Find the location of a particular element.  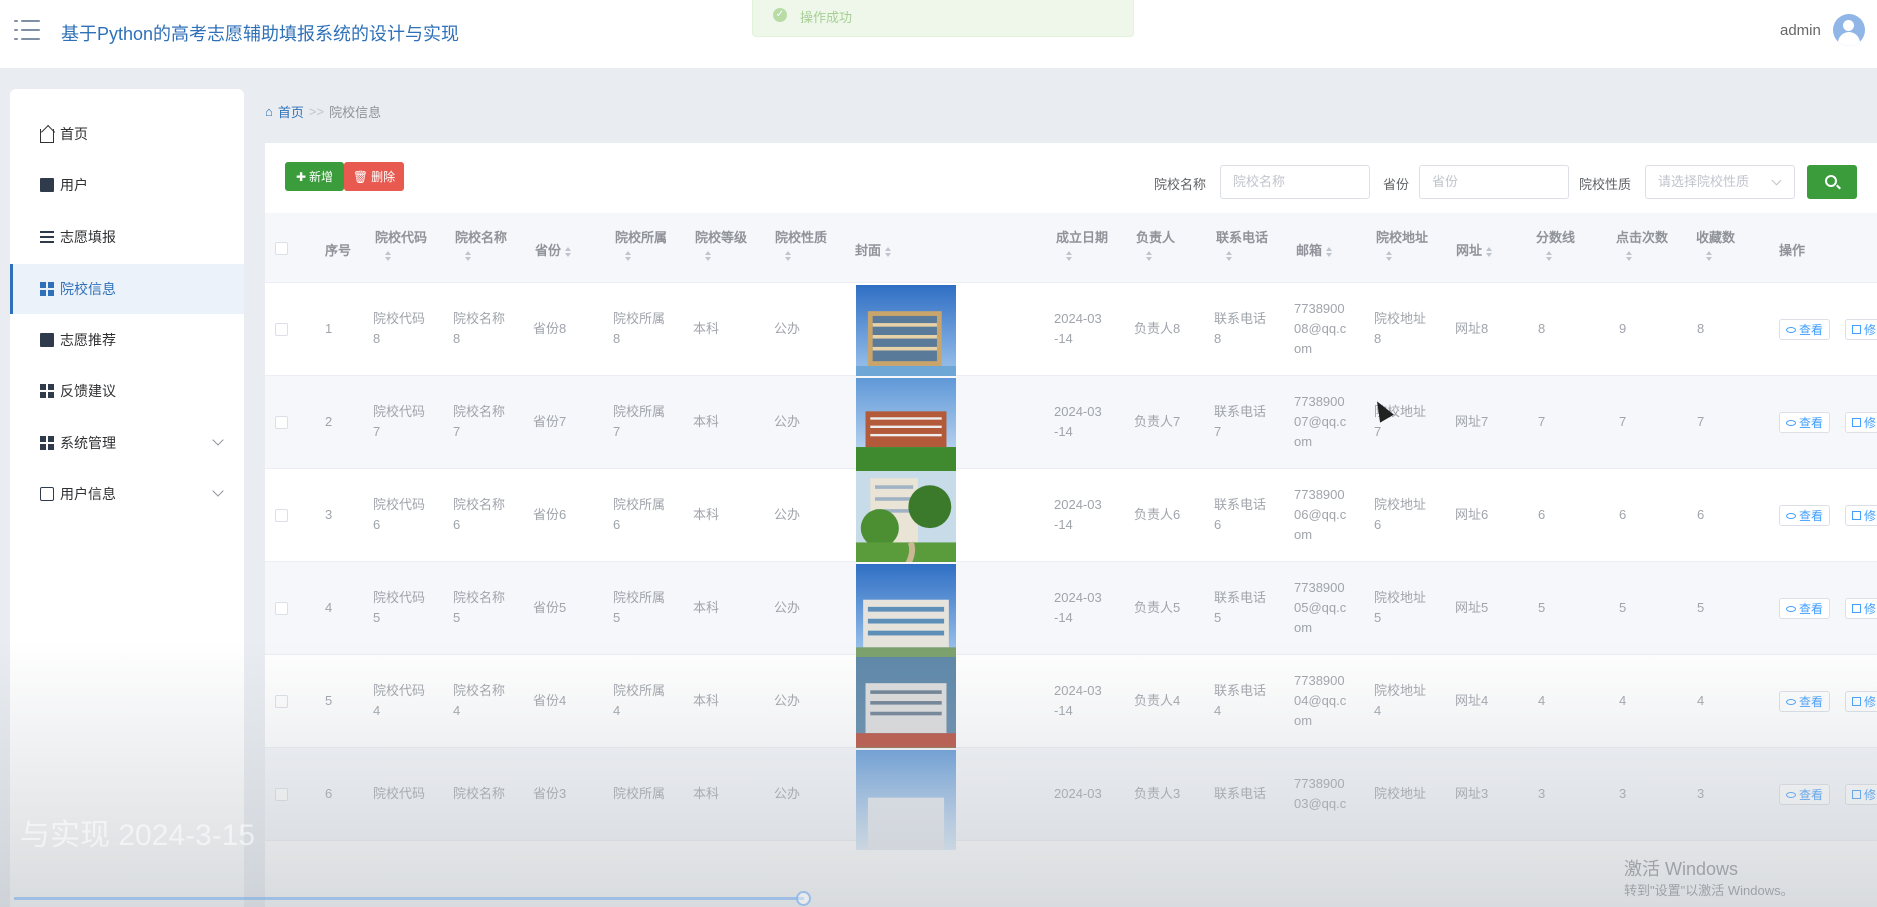

view-button-label: 查看 is located at coordinates (1811, 423).